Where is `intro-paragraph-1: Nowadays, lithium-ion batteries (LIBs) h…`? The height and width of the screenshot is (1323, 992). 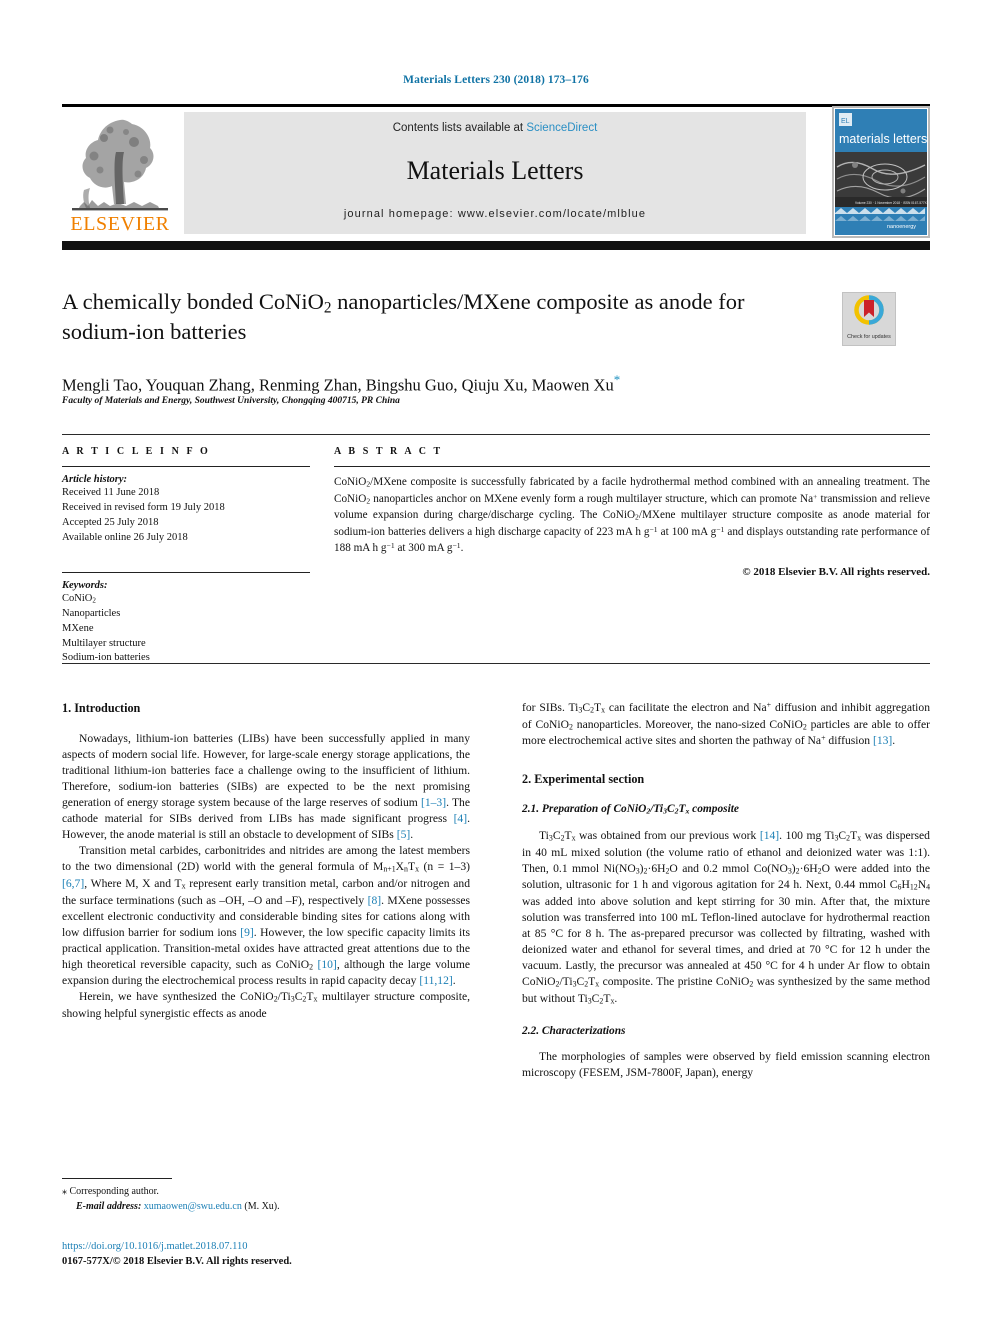 intro-paragraph-1: Nowadays, lithium-ion batteries (LIBs) h… is located at coordinates (266, 786).